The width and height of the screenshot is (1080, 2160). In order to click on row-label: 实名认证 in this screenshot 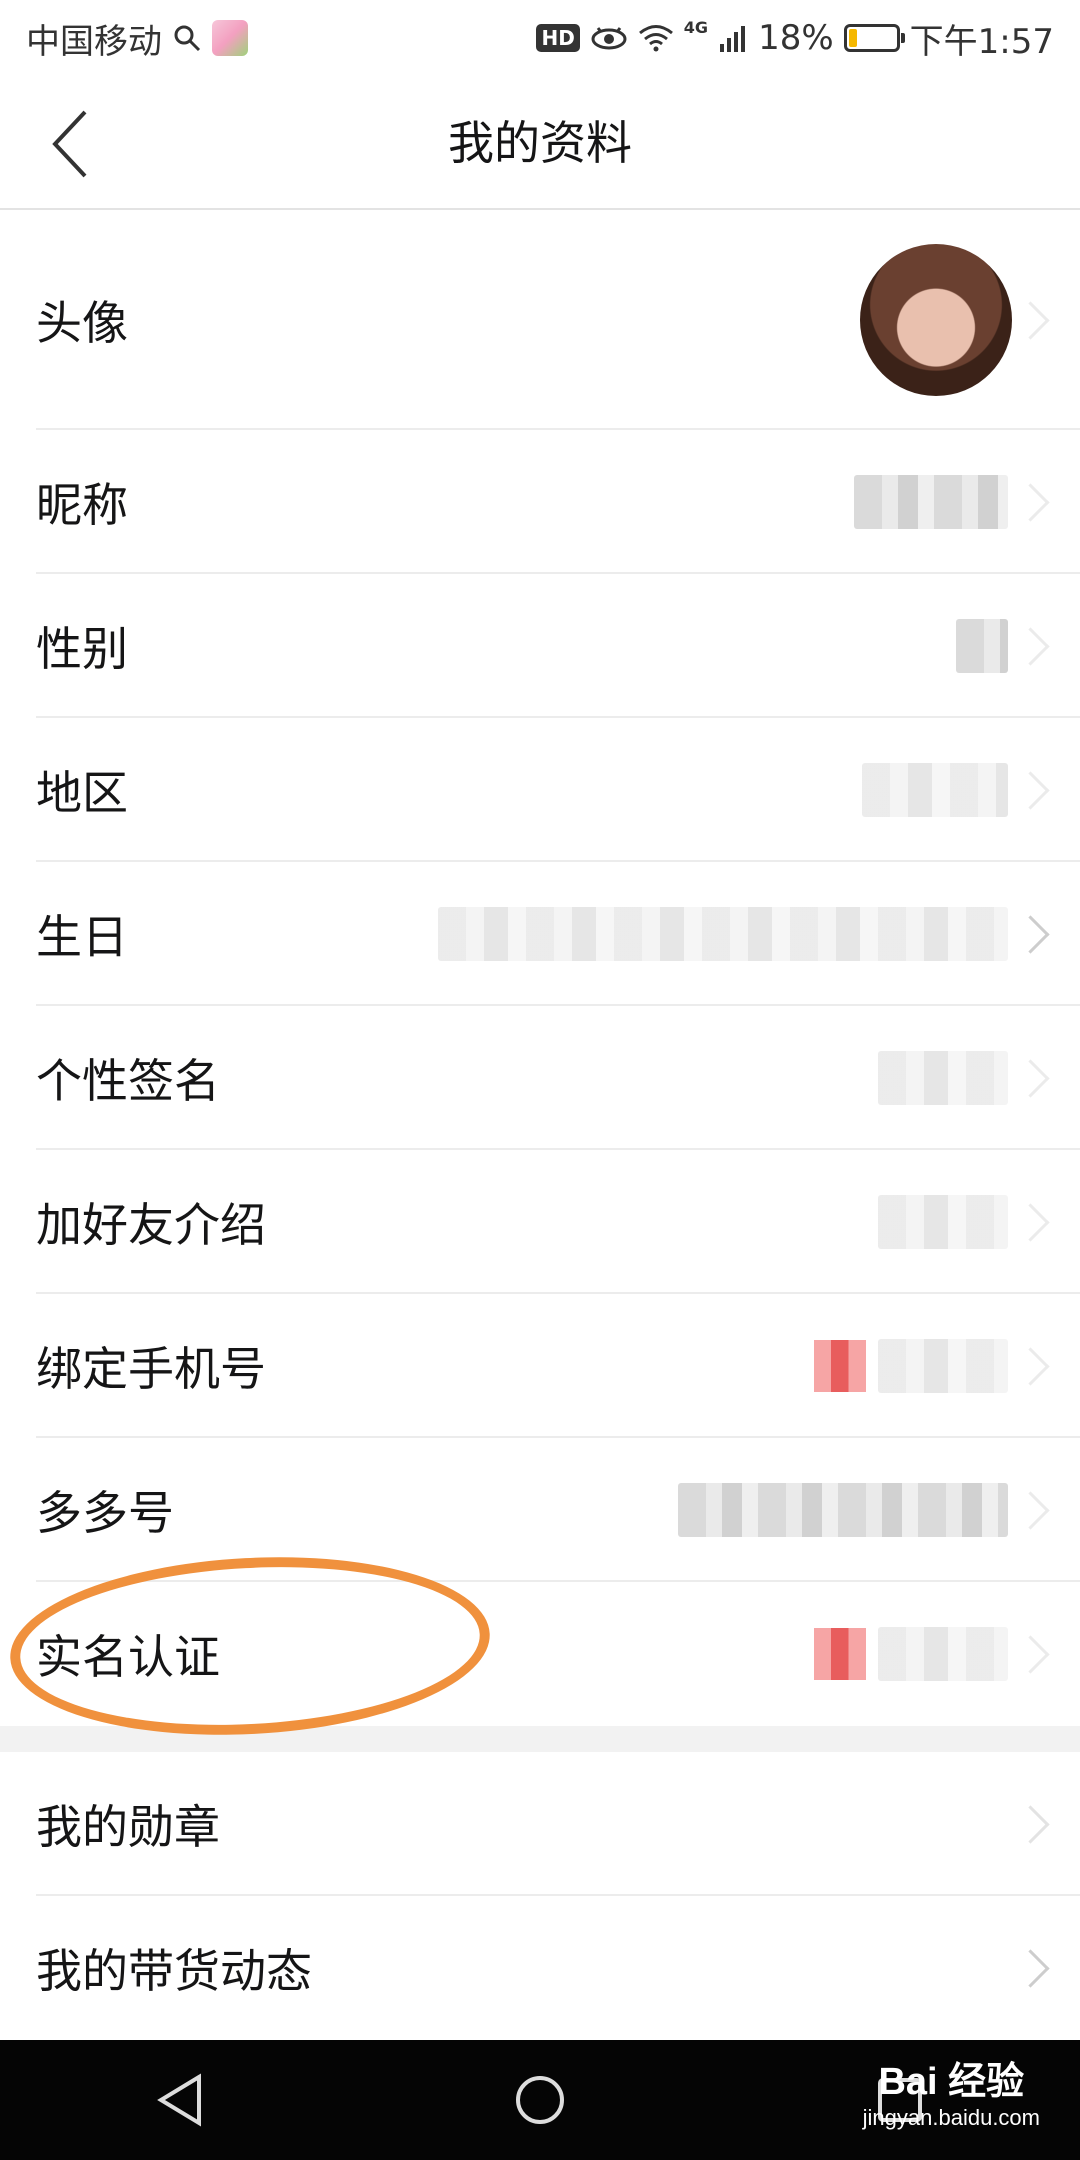, I will do `click(128, 1657)`.